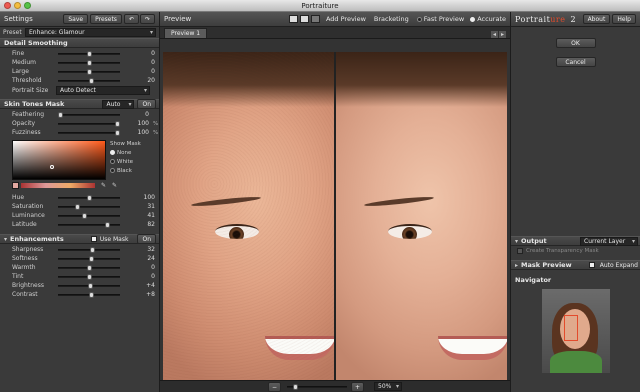  Describe the element at coordinates (391, 19) in the screenshot. I see `bracketing-button: Bracketing` at that location.